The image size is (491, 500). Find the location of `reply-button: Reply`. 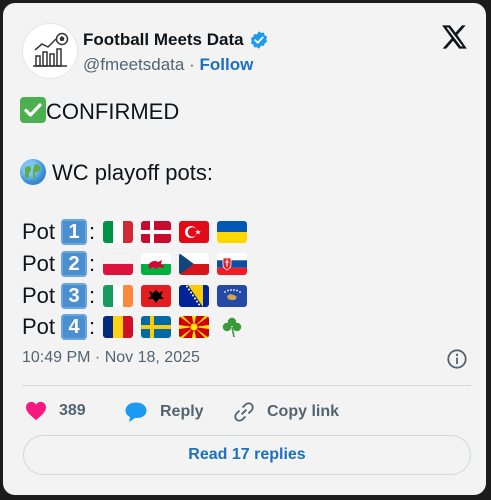

reply-button: Reply is located at coordinates (164, 412).